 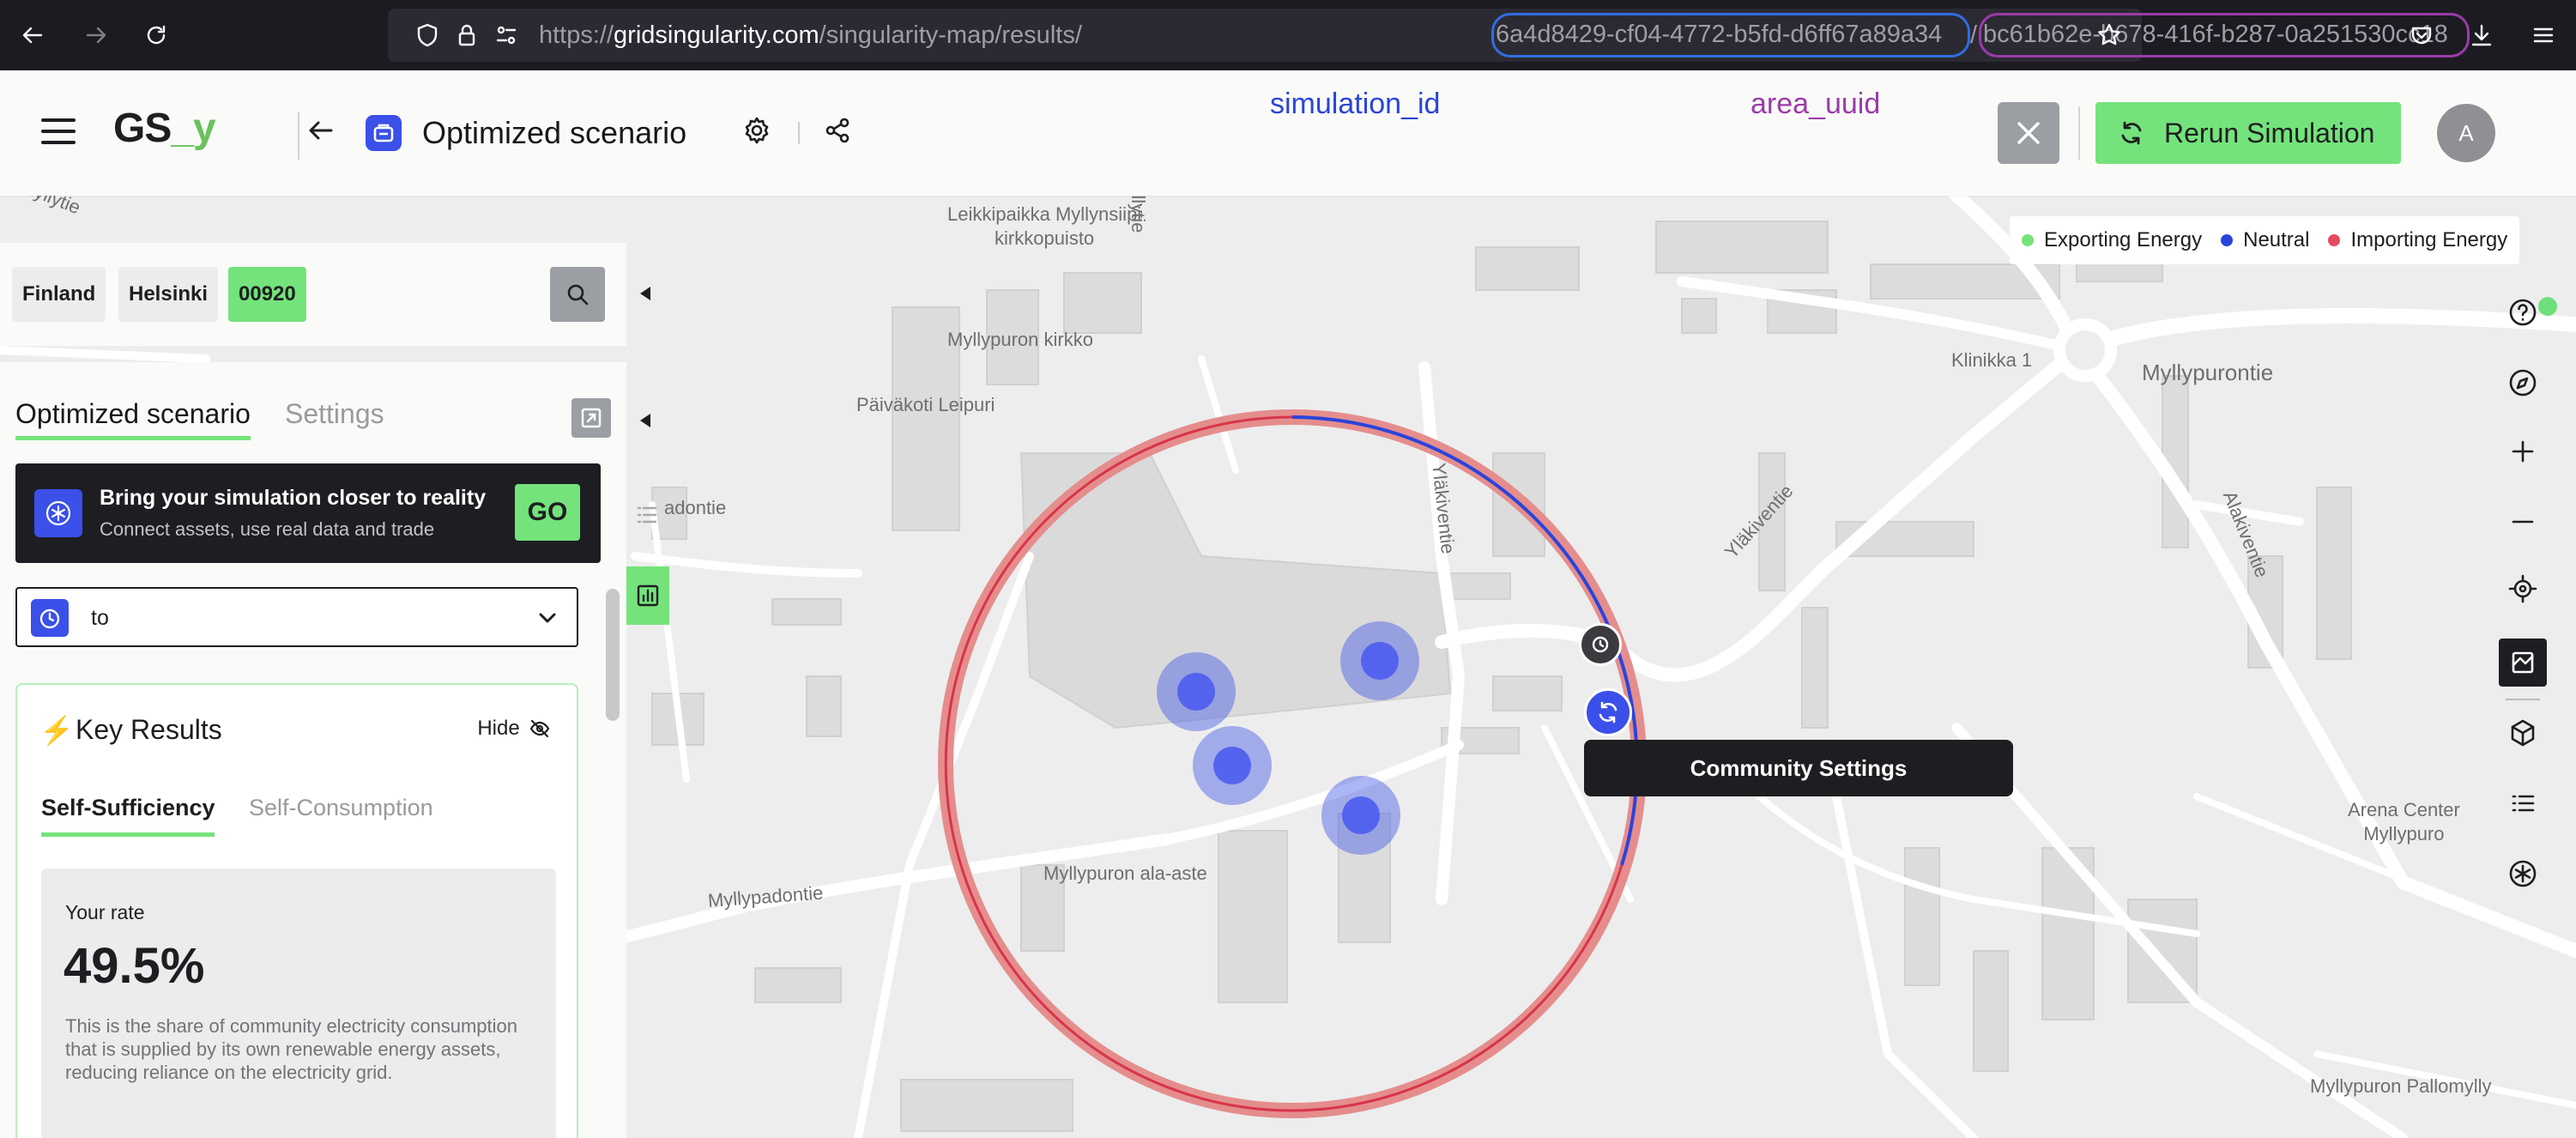 I want to click on simulation-id-annotation: simulation_id, so click(x=1355, y=104).